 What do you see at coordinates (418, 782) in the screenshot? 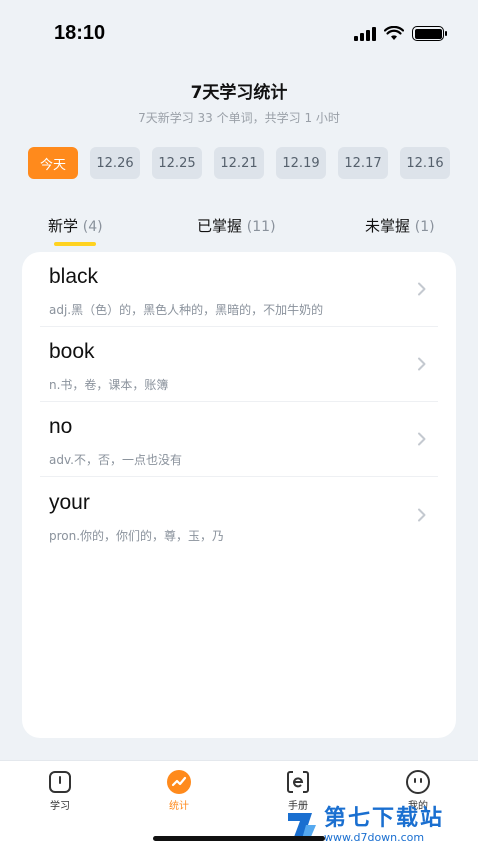
I see `profile-icon` at bounding box center [418, 782].